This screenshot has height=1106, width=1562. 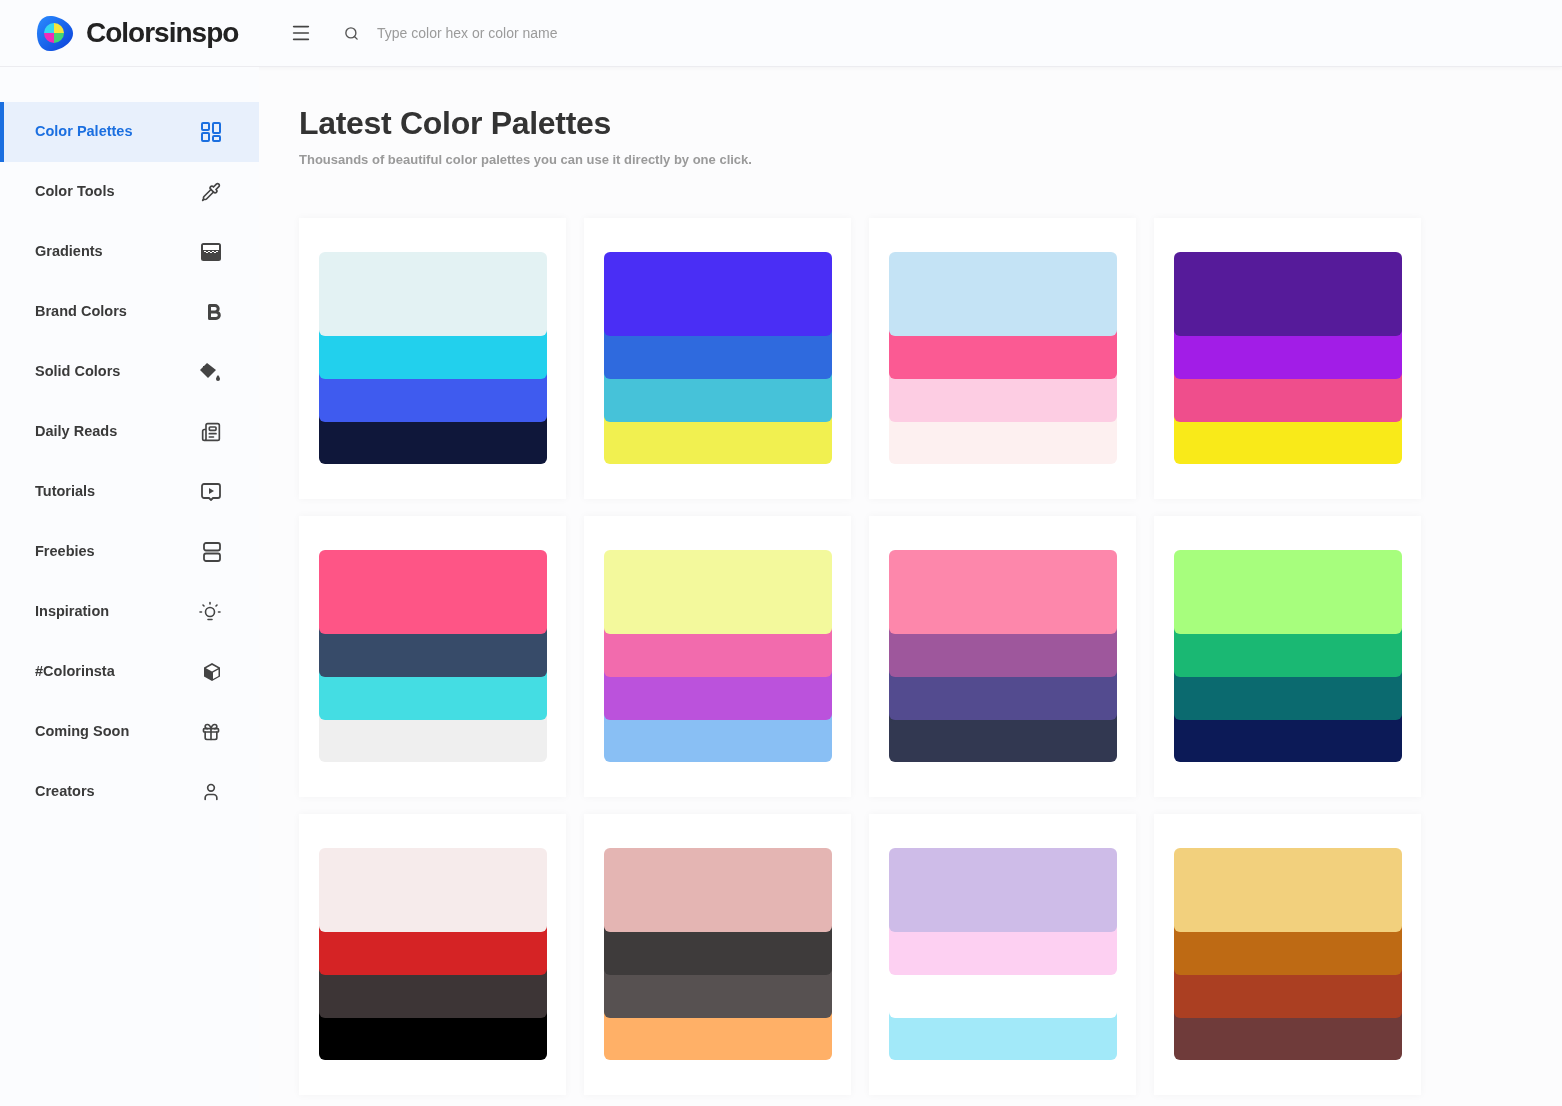 I want to click on sidebar-item: Solid Colors, so click(x=129, y=372).